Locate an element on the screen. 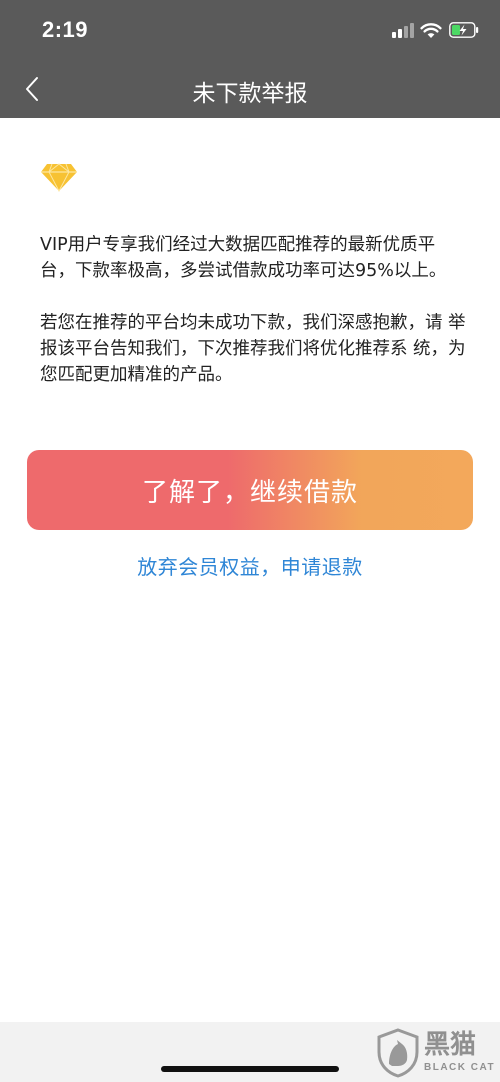 The height and width of the screenshot is (1082, 500). request-refund-link: 放弃会员权益，申请退款 is located at coordinates (250, 565).